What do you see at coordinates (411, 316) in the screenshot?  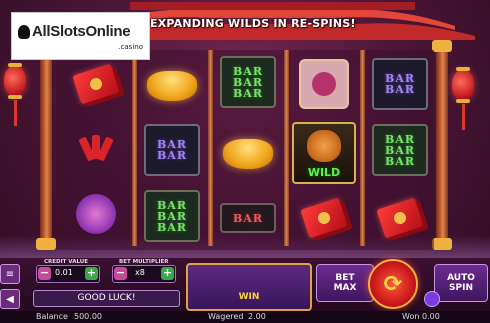 I see `won-label: Won` at bounding box center [411, 316].